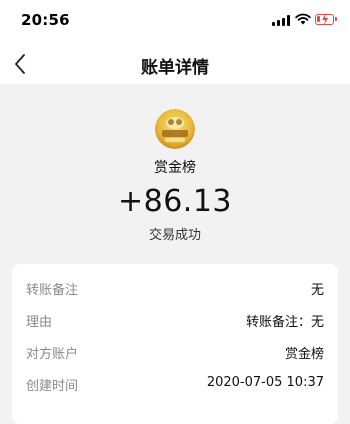 This screenshot has width=350, height=424. Describe the element at coordinates (303, 19) in the screenshot. I see `wifi-icon` at that location.